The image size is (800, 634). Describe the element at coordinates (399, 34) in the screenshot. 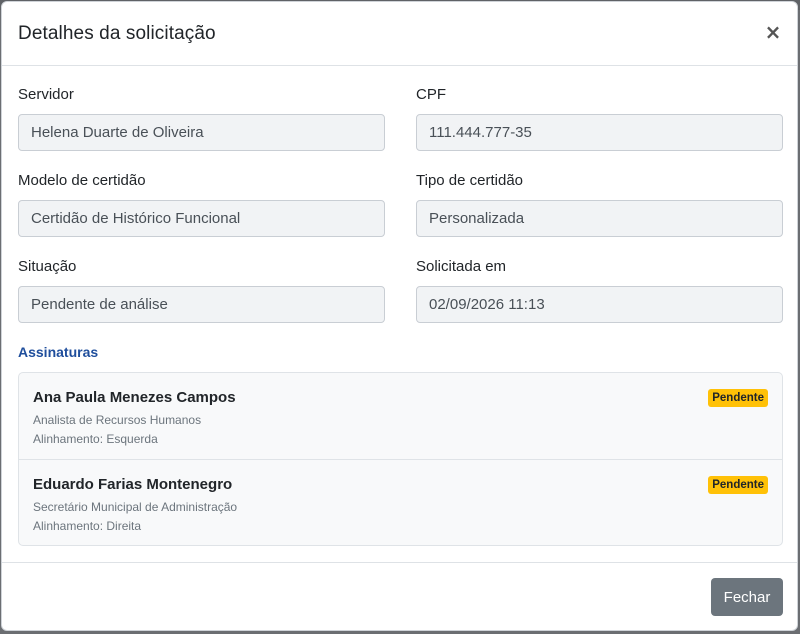

I see `modal-header: Detalhes da solicitação ×` at that location.